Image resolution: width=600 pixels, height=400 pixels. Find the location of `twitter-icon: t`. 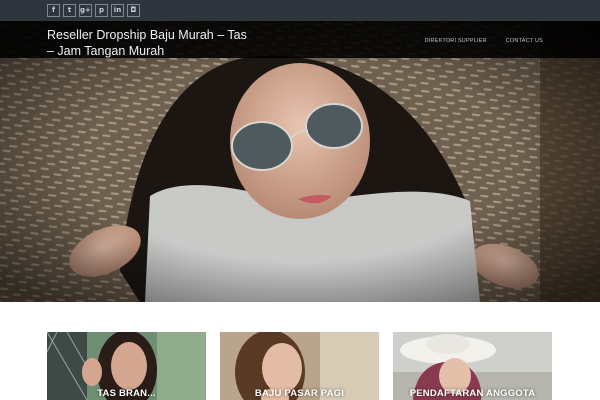

twitter-icon: t is located at coordinates (69, 10).